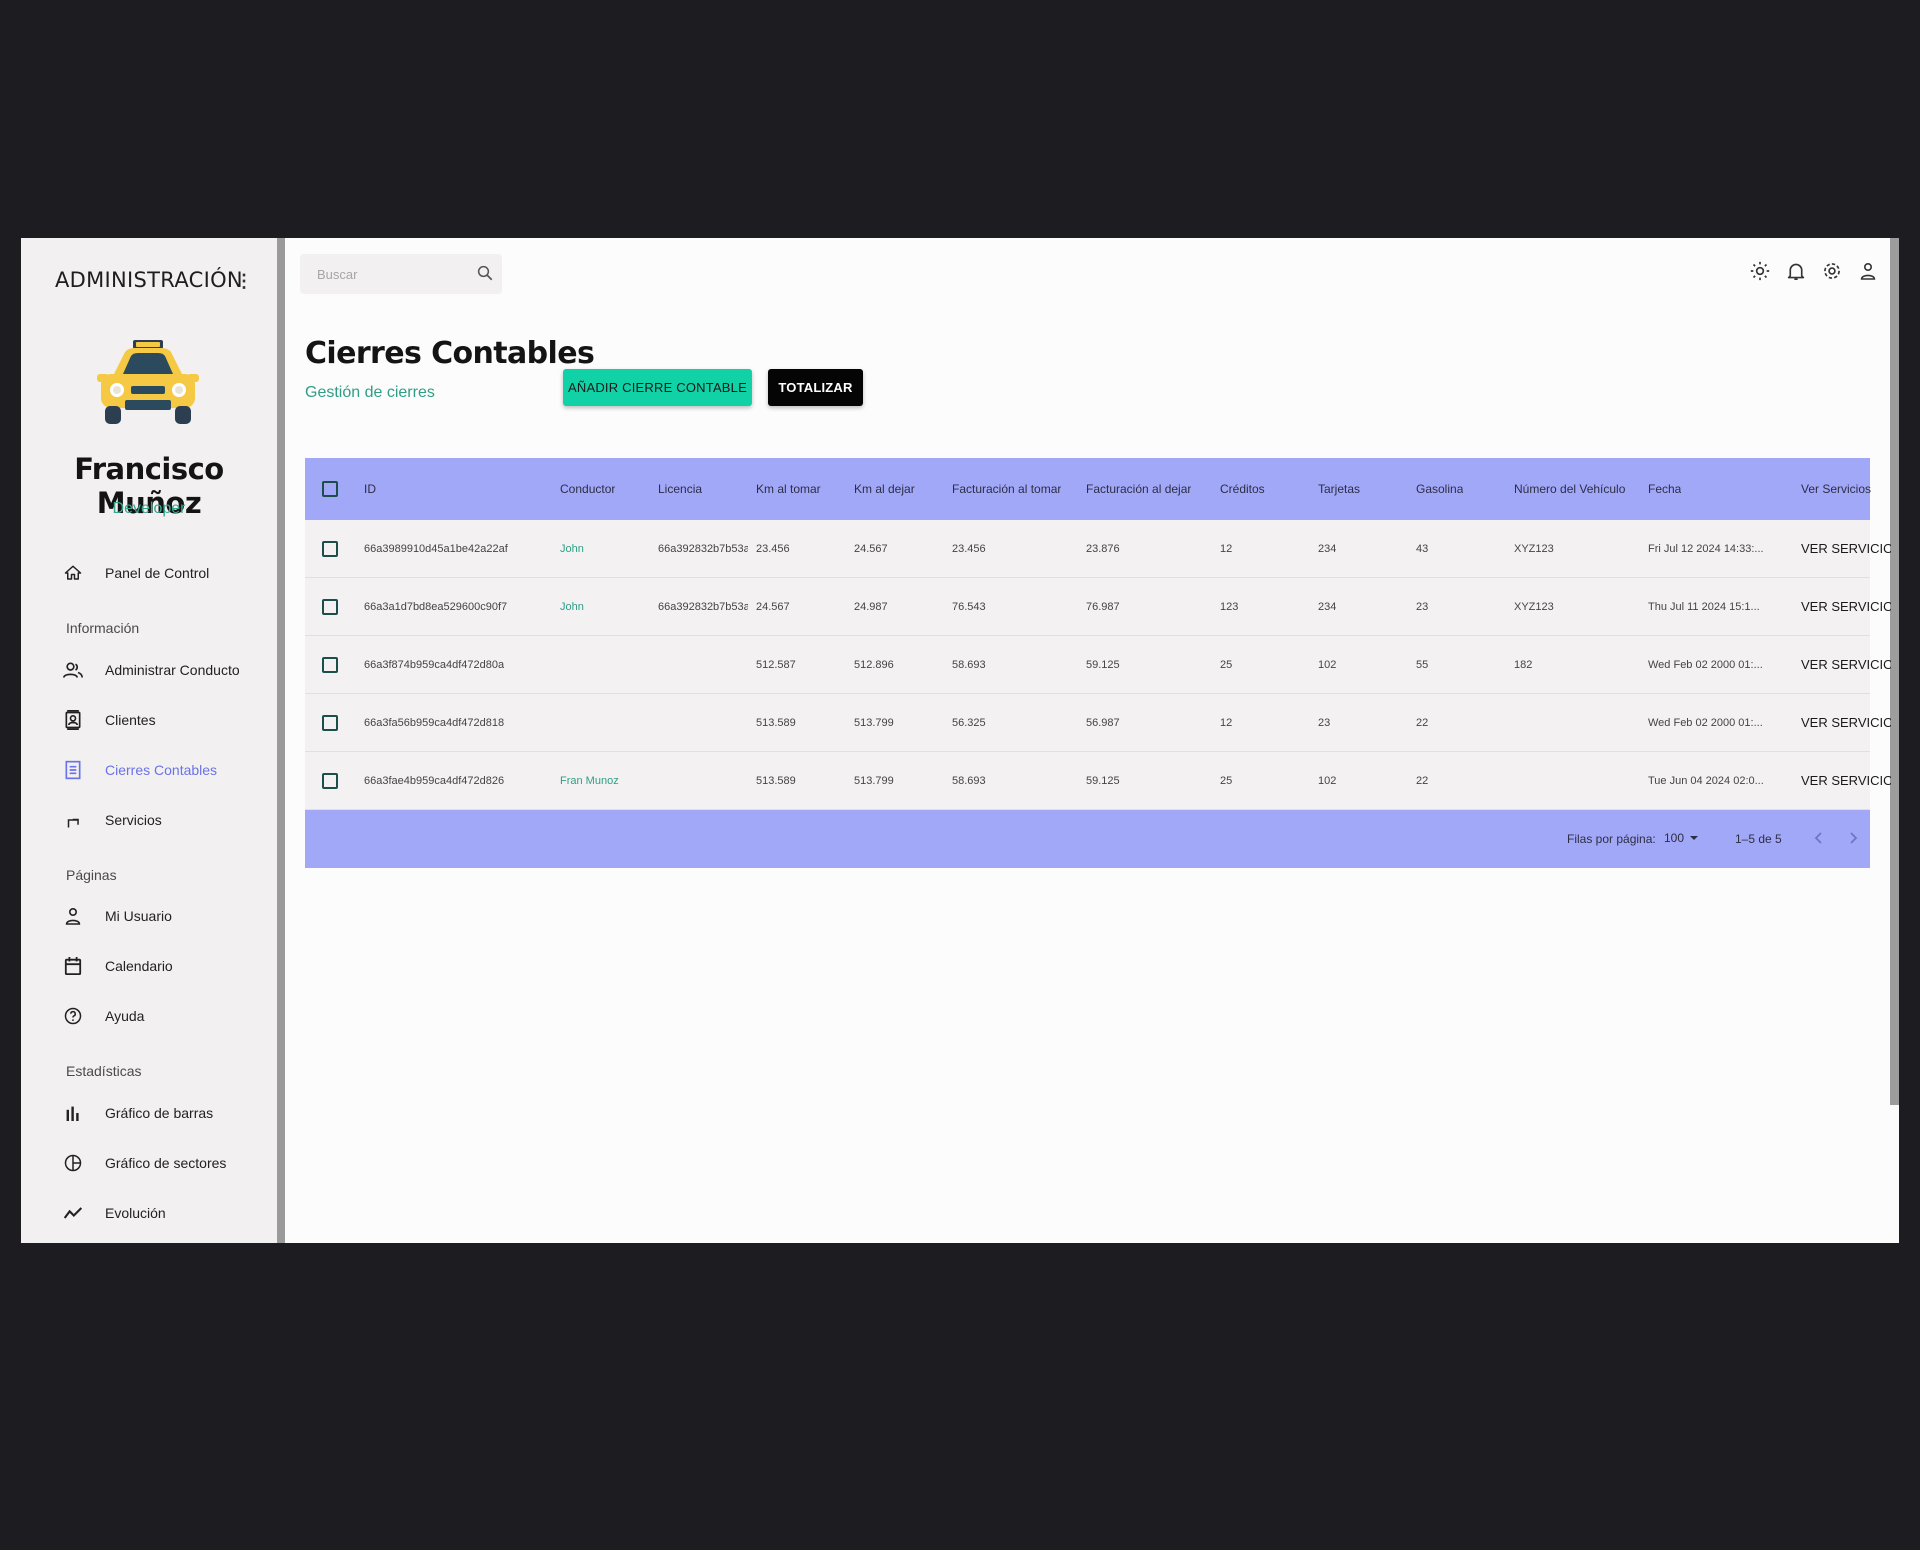  I want to click on table-cell: 12, so click(1226, 722).